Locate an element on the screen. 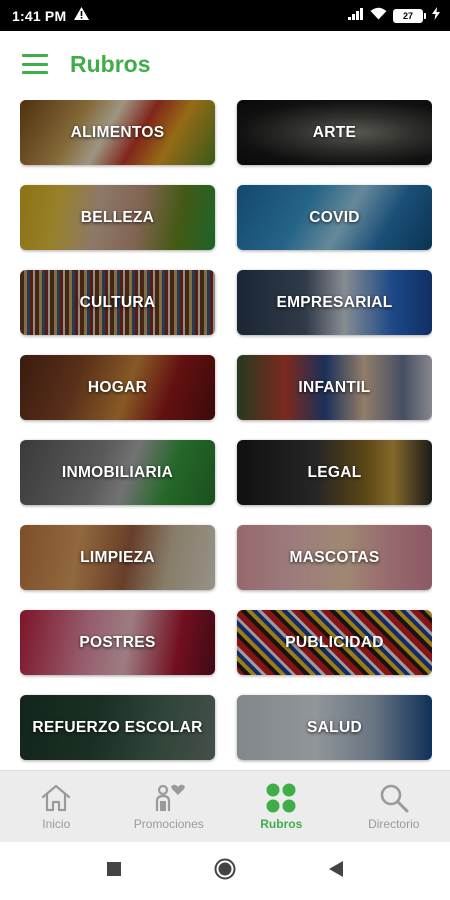  grid-dots-icon is located at coordinates (281, 798).